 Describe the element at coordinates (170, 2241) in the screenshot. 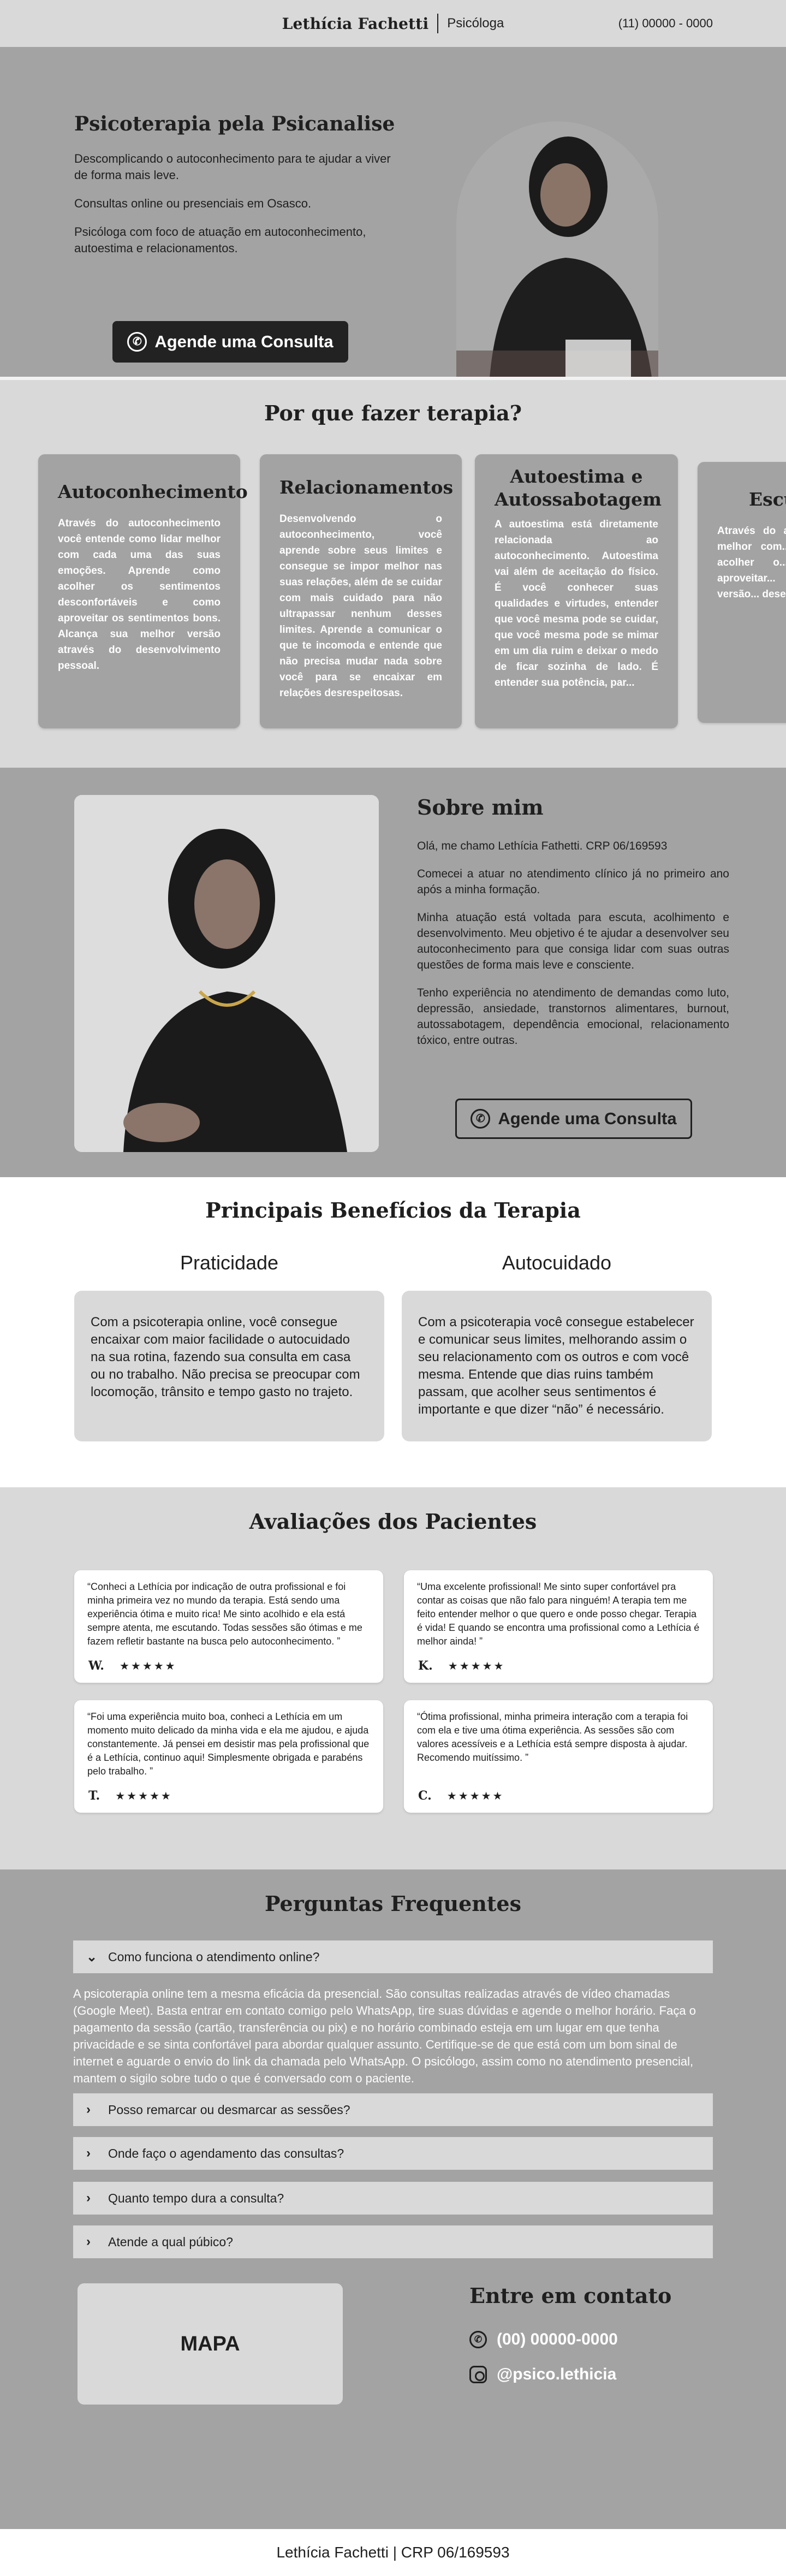

I see `faq-question: Atende a qual púbico?` at that location.